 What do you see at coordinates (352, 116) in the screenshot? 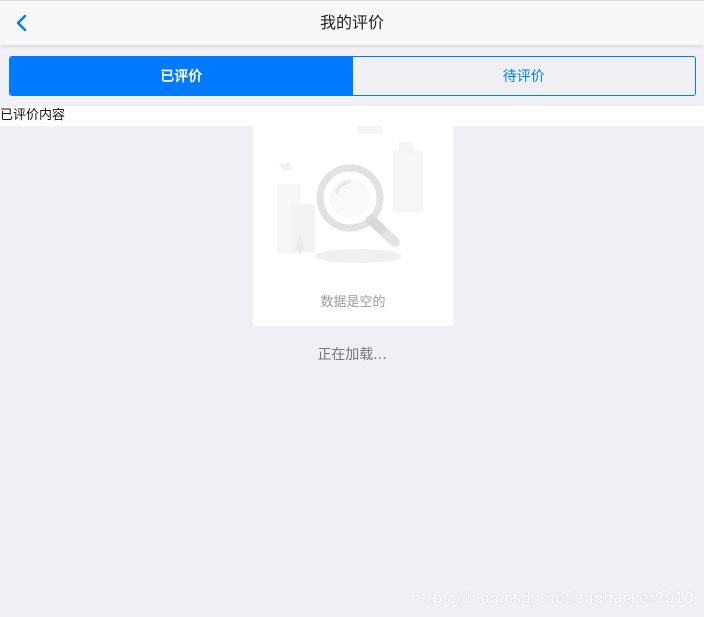
I see `content-strip` at bounding box center [352, 116].